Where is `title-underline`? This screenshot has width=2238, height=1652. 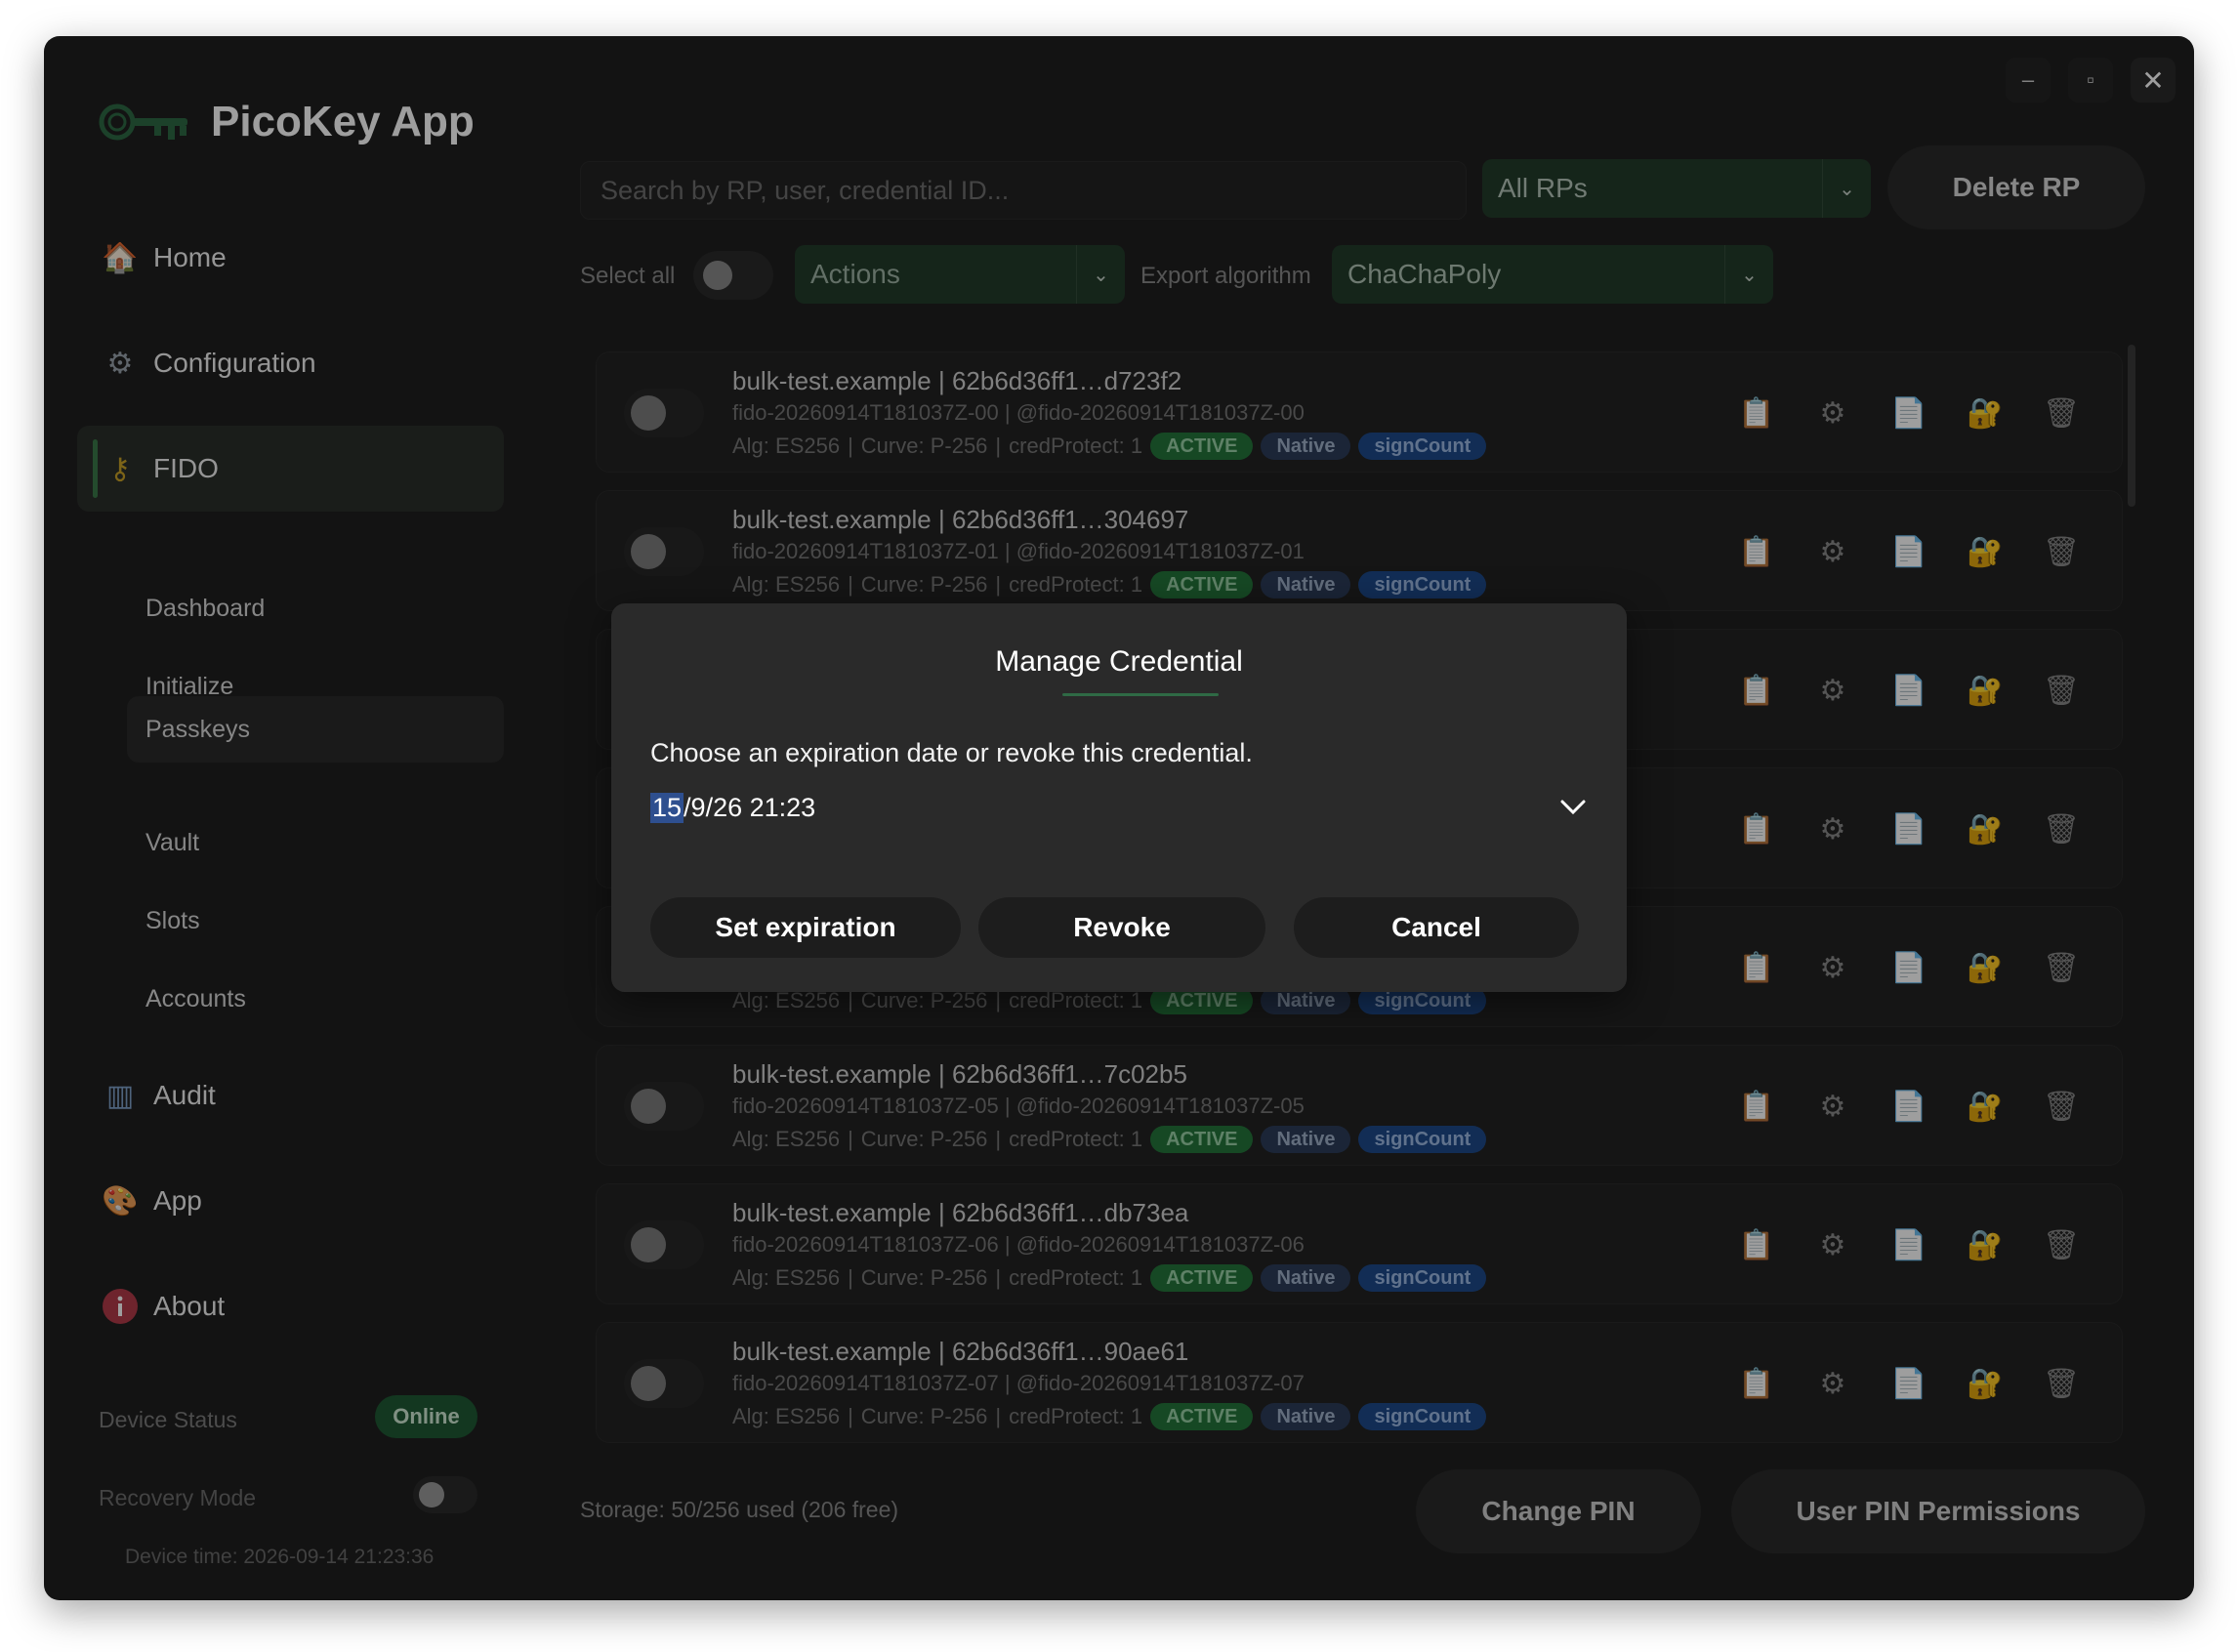 title-underline is located at coordinates (1140, 694).